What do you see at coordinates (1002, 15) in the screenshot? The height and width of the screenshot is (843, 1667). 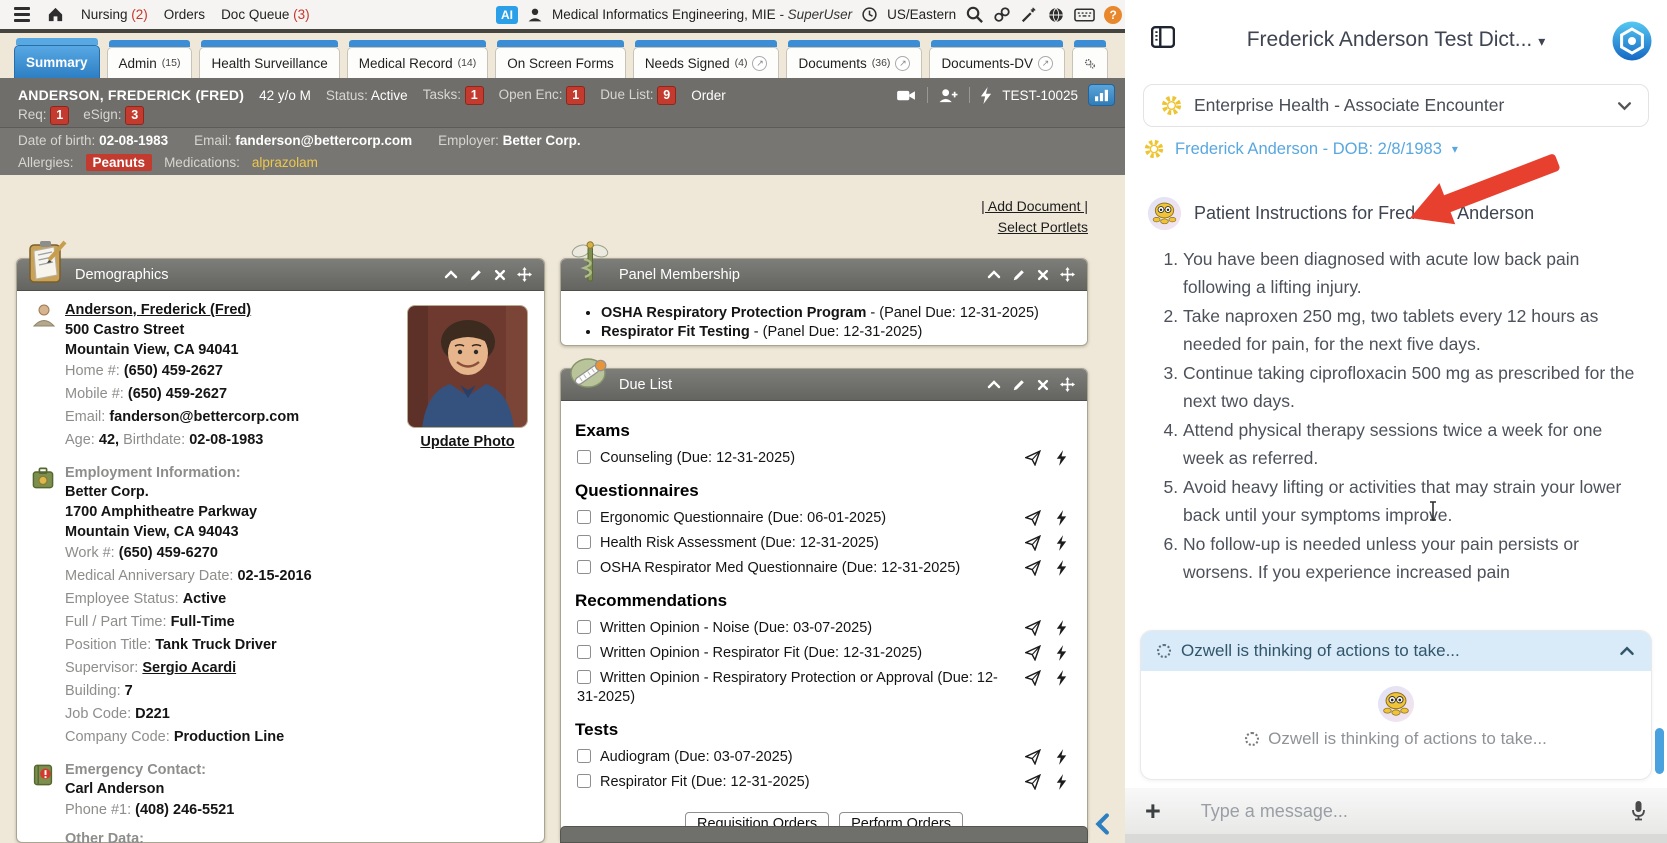 I see `link-icon` at bounding box center [1002, 15].